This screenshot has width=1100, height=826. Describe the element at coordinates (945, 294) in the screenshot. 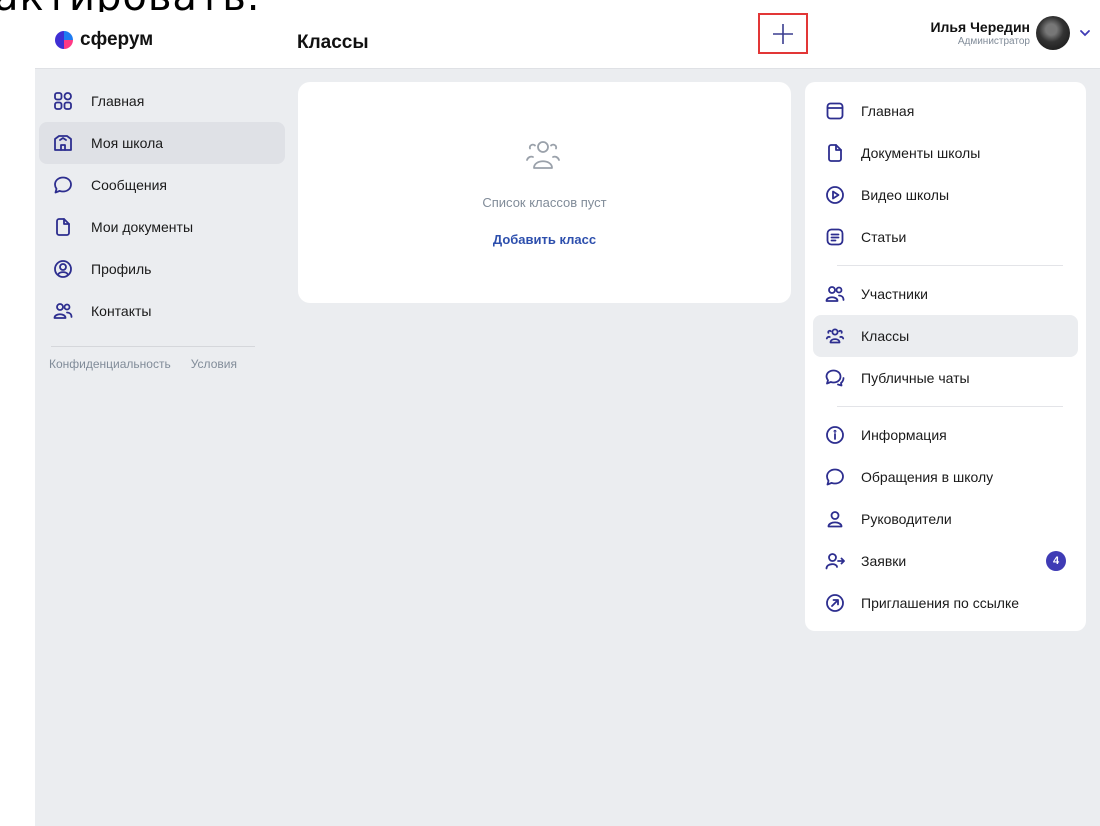

I see `menu-item-members: Участники` at that location.